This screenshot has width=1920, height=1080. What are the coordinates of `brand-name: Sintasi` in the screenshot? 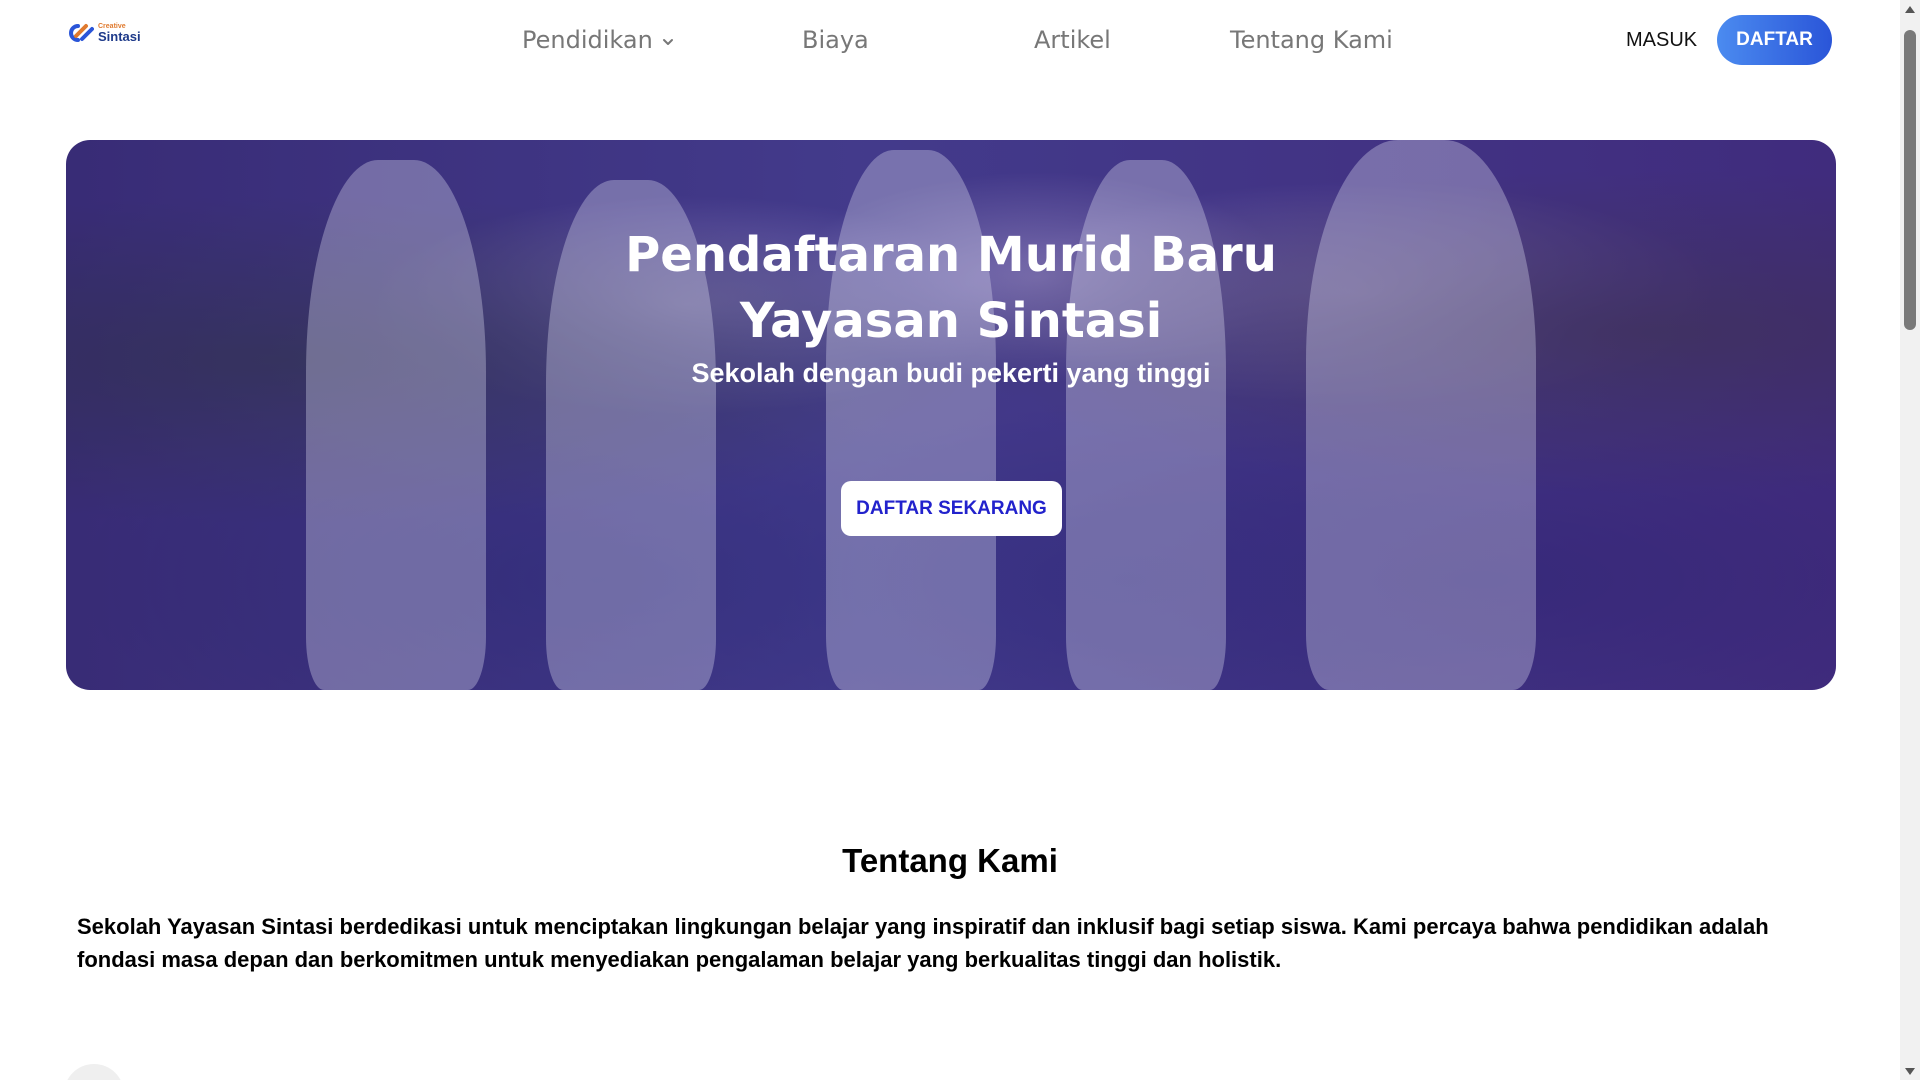 It's located at (119, 36).